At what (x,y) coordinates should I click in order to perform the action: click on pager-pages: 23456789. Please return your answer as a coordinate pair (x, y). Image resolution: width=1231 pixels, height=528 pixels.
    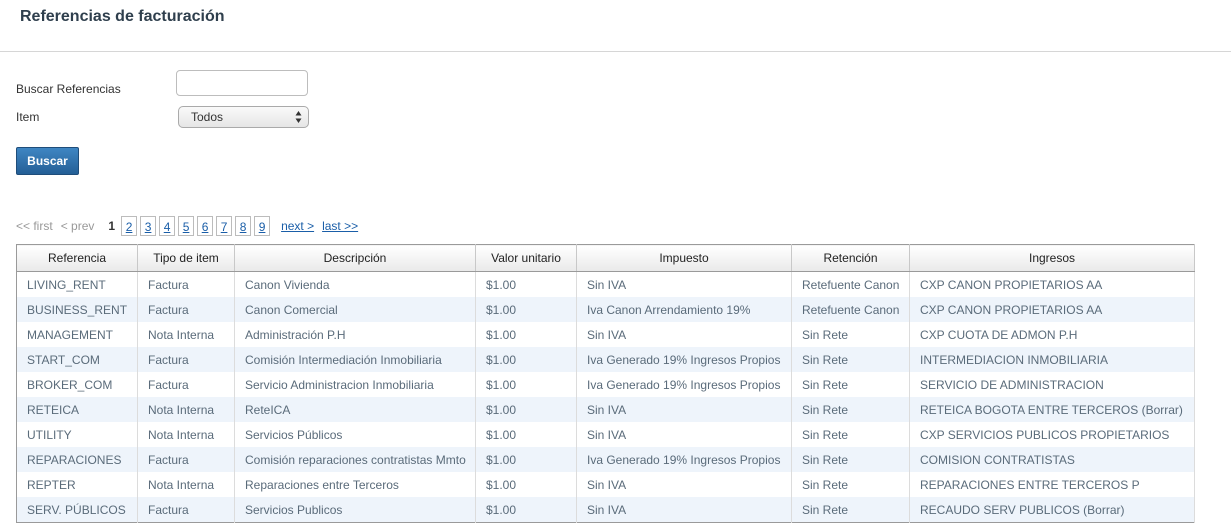
    Looking at the image, I should click on (197, 226).